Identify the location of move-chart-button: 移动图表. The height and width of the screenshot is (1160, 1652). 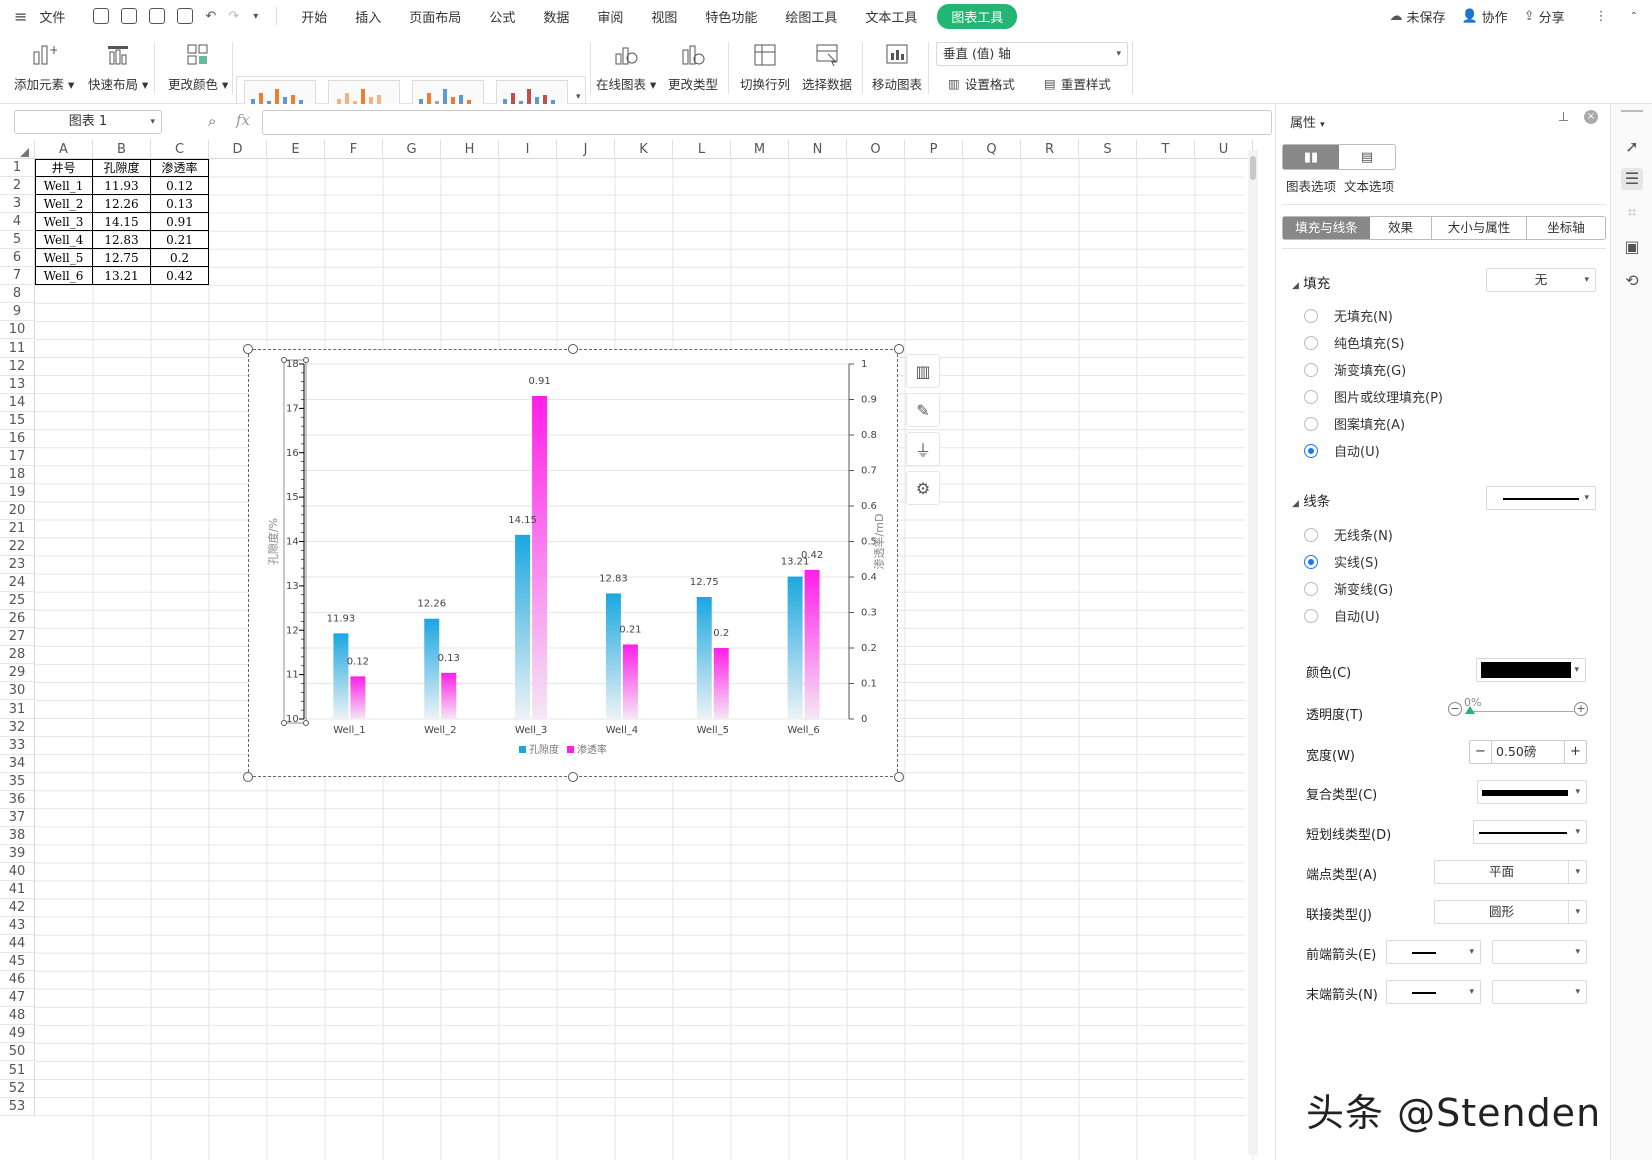
(897, 67).